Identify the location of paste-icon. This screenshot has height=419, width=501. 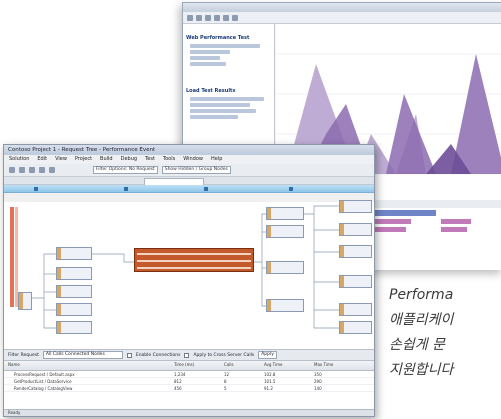
(235, 17).